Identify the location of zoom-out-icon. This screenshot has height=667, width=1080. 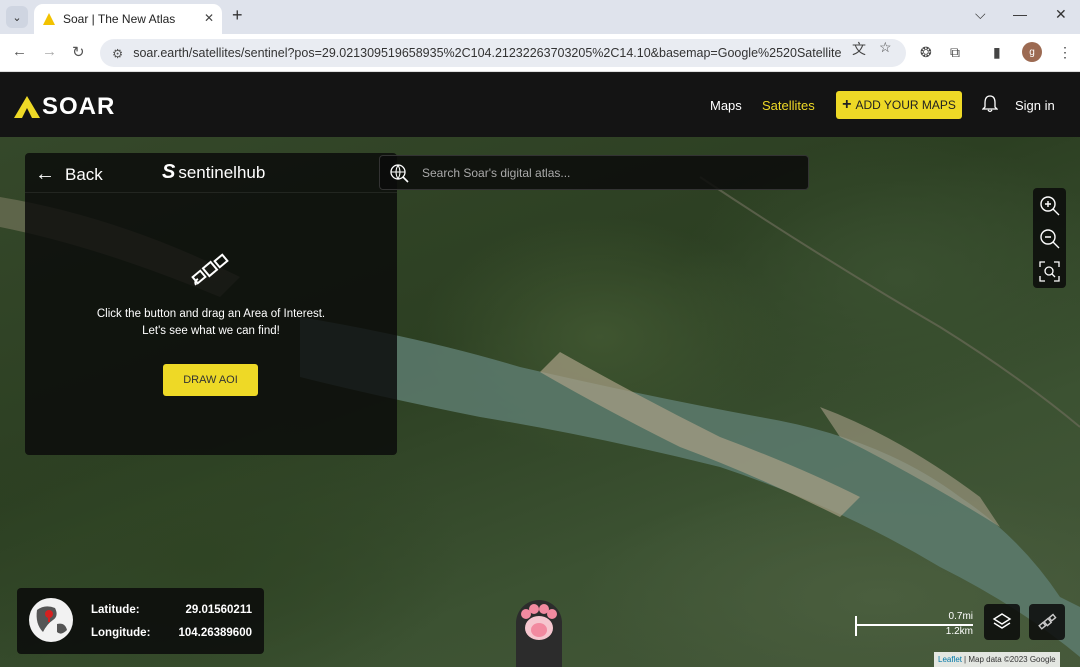
(1049, 238).